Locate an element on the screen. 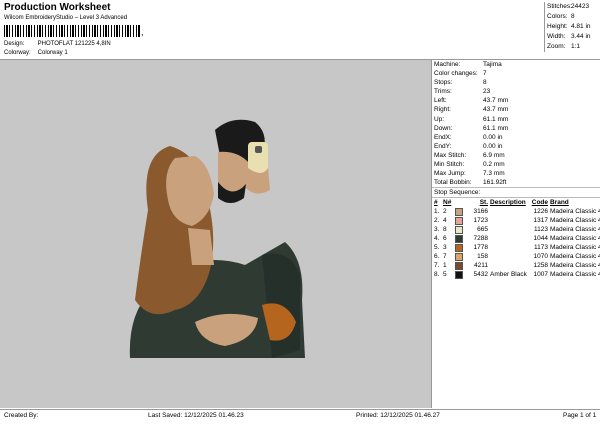 The height and width of the screenshot is (424, 600). sequence-row: 7. 1 4211 1258 Madeira Classic 40 is located at coordinates (516, 266).